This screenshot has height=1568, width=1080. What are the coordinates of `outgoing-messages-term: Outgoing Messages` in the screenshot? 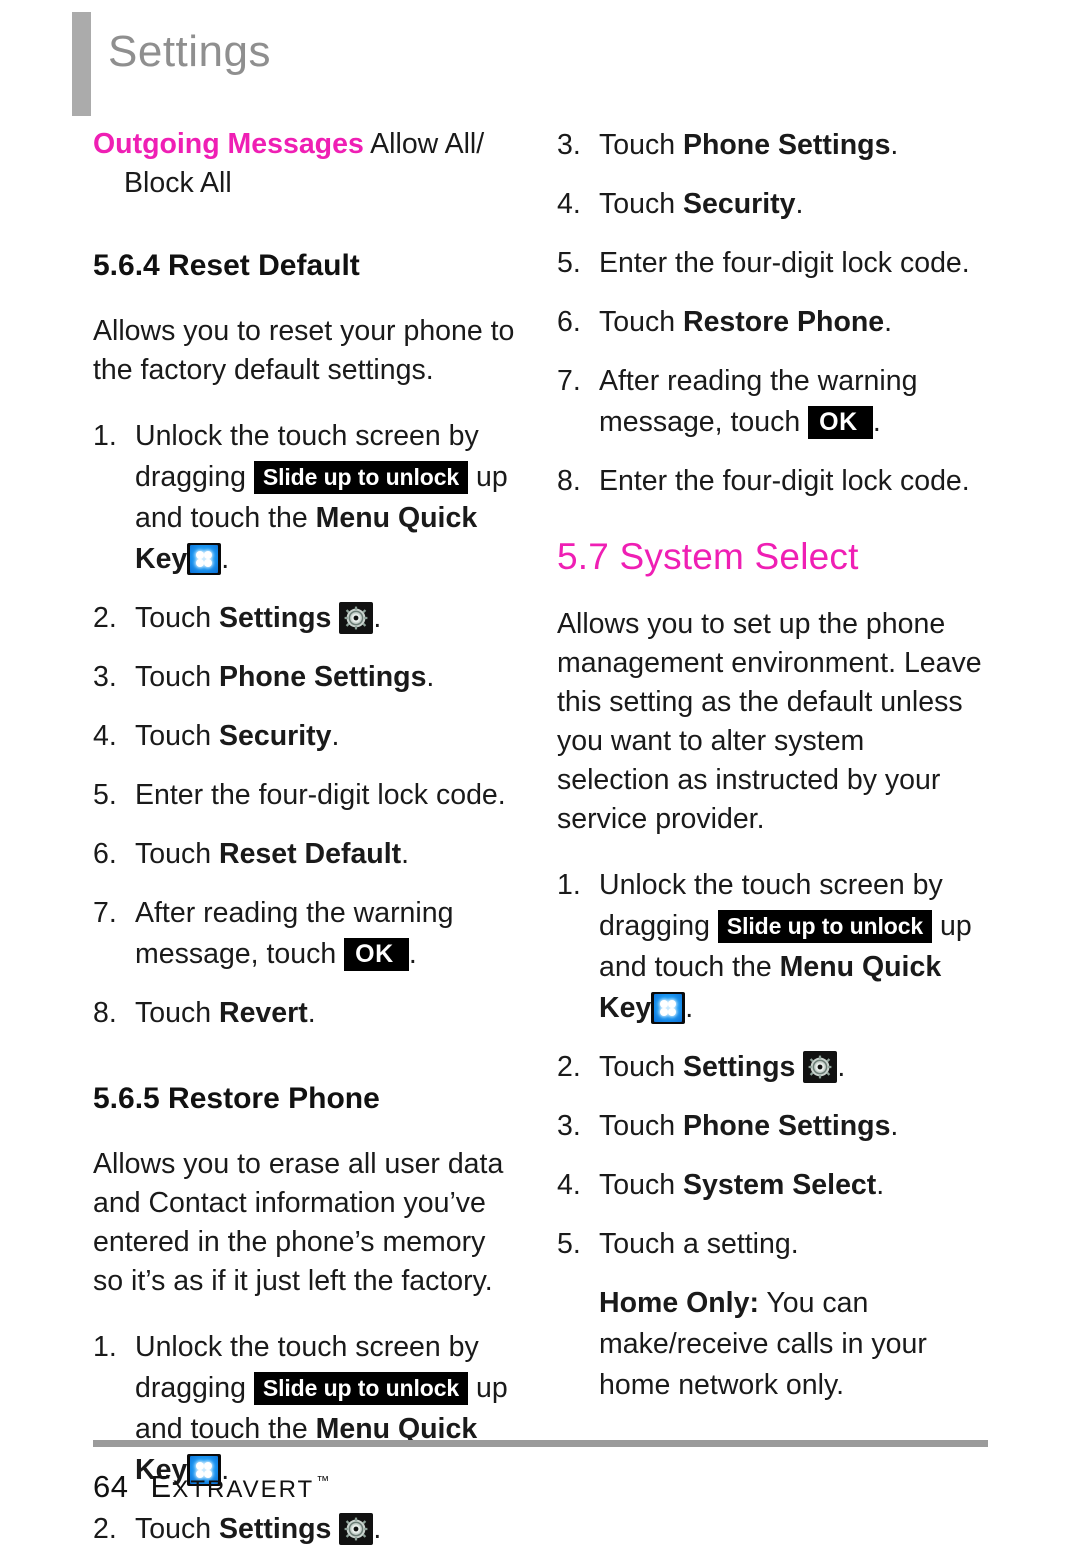 It's located at (228, 144).